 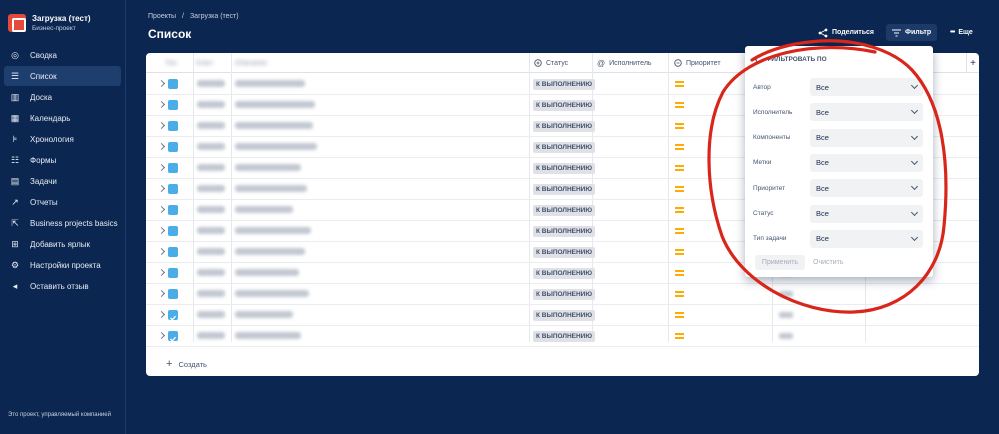 What do you see at coordinates (62, 139) in the screenshot?
I see `sidebar-item-4: ⊧ Хронология` at bounding box center [62, 139].